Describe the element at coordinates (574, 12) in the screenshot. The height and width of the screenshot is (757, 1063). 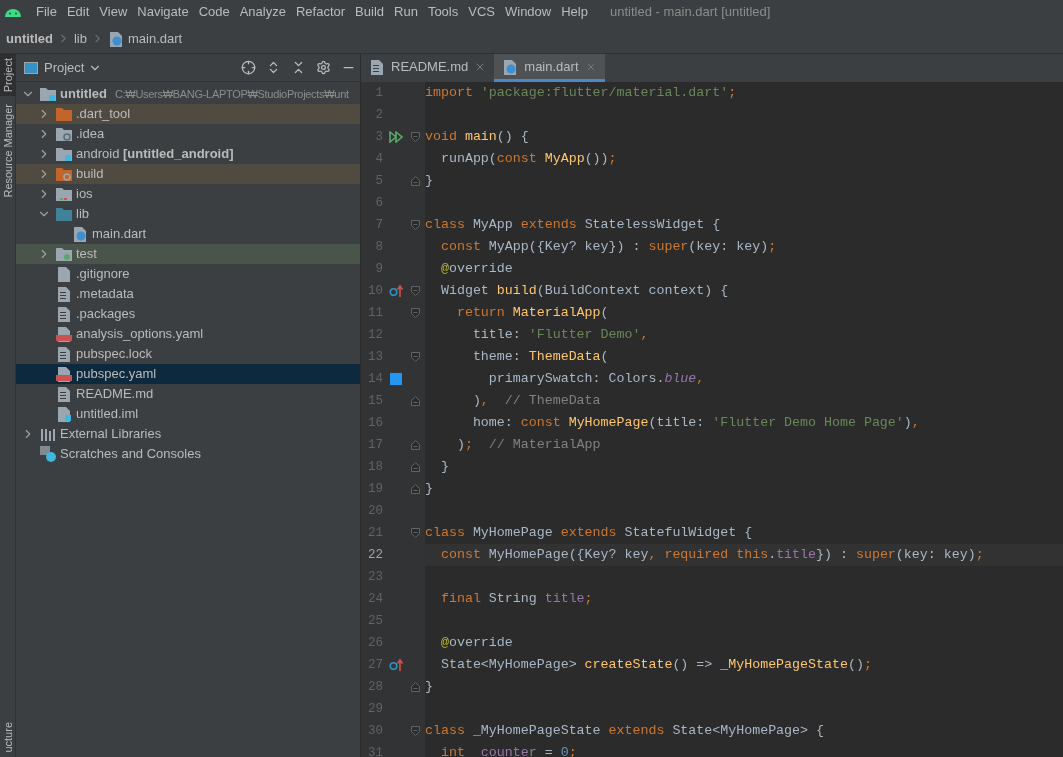
I see `menu-item: Help` at that location.